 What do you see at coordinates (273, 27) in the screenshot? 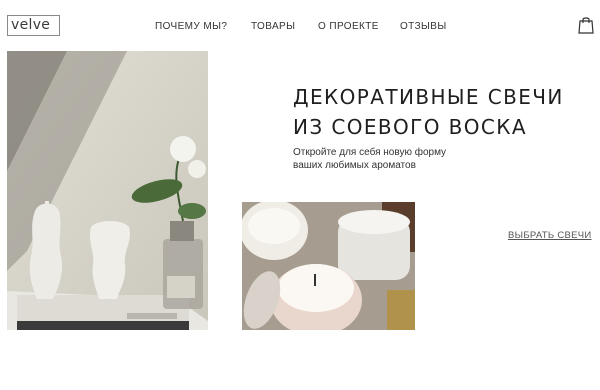
I see `nav-item-products: ТОВАРЫ` at bounding box center [273, 27].